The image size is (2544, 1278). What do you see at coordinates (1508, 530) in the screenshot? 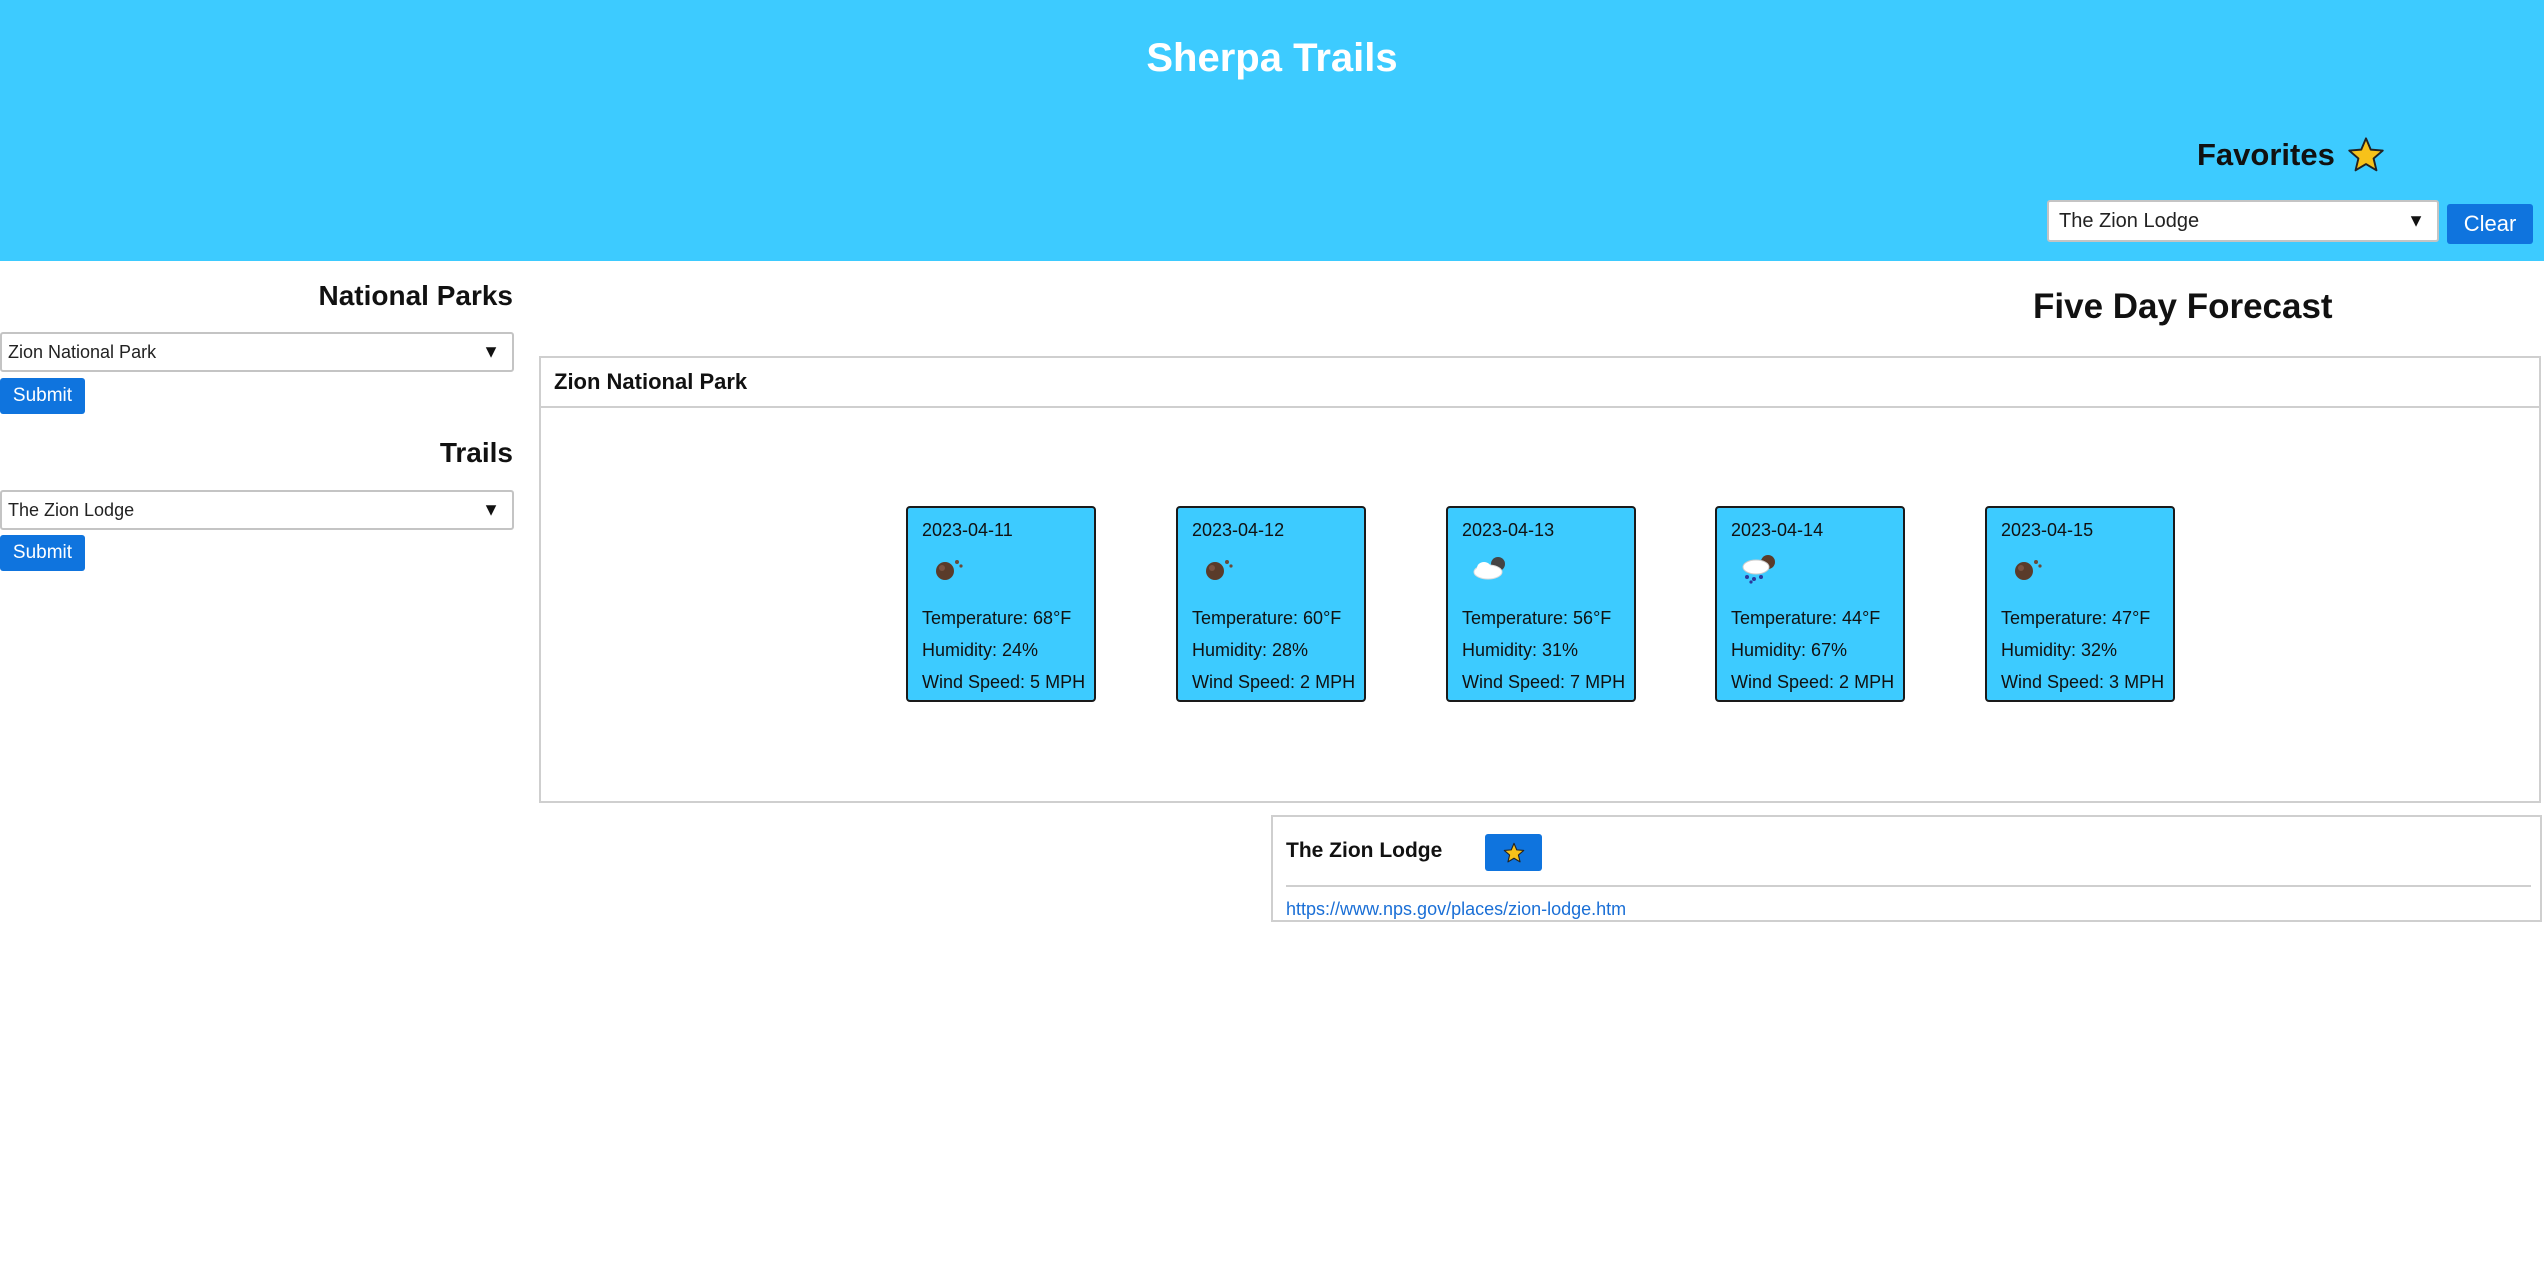
I see `forecast-date: 2023-04-13` at bounding box center [1508, 530].